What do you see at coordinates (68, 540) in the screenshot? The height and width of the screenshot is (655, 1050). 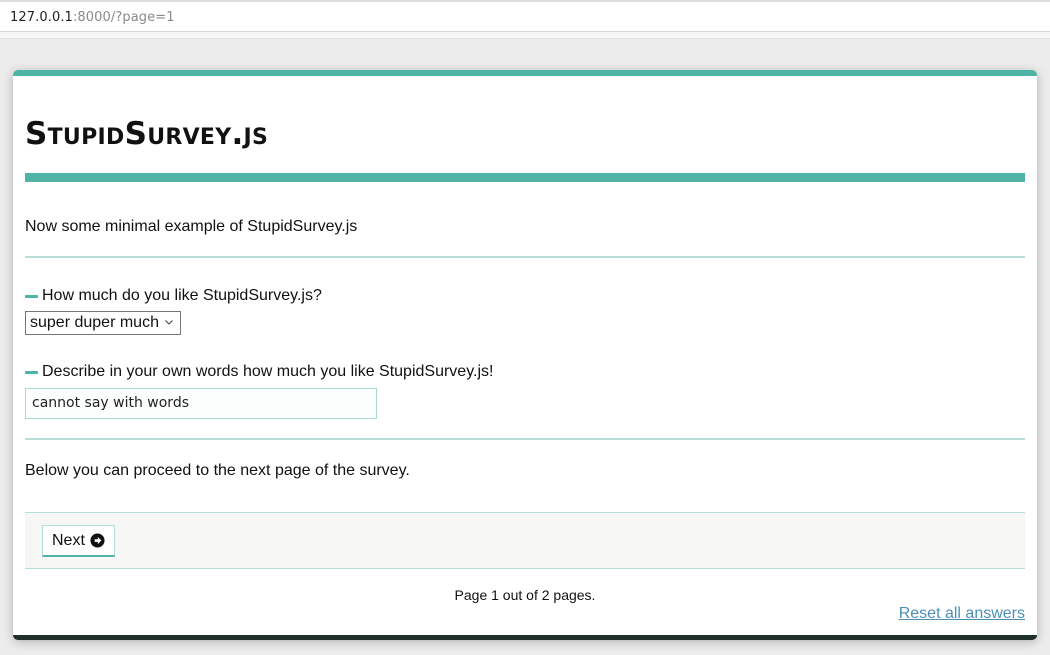 I see `next-button-label: Next` at bounding box center [68, 540].